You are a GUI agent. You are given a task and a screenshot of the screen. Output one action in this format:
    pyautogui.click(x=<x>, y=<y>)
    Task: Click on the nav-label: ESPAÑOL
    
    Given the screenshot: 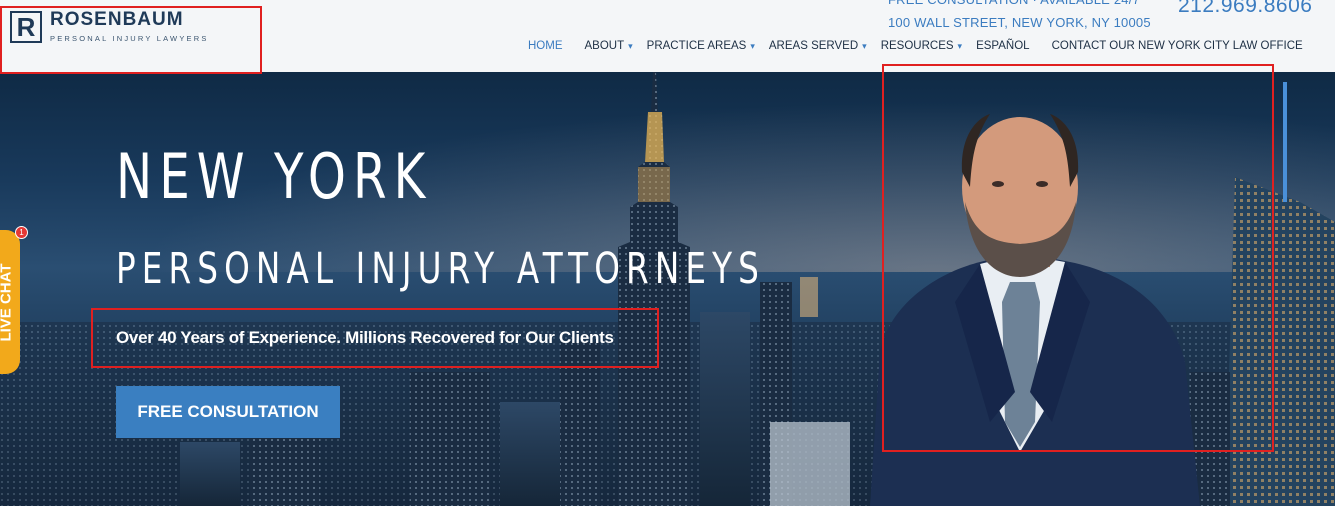 What is the action you would take?
    pyautogui.click(x=1003, y=46)
    